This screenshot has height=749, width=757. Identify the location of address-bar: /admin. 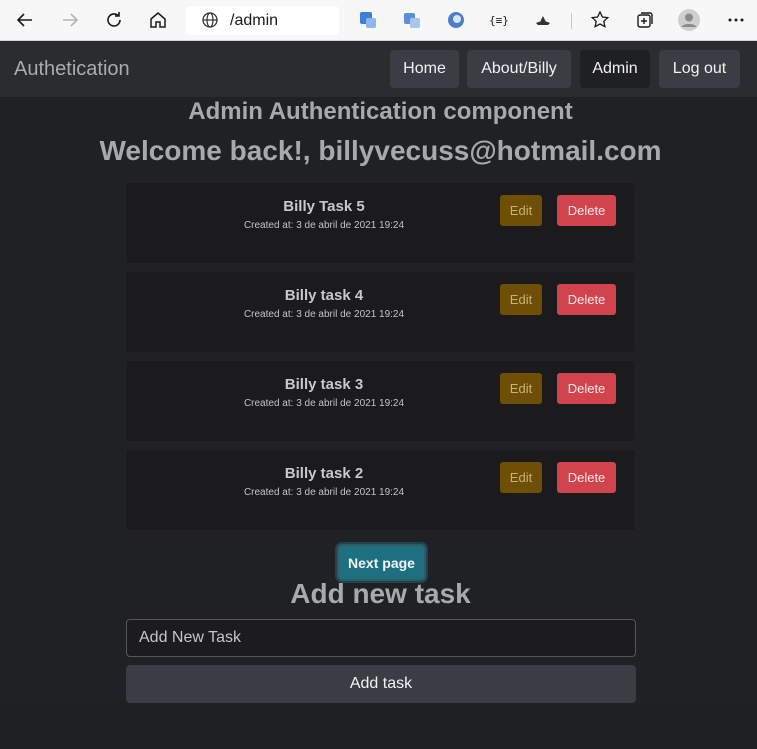
(262, 20).